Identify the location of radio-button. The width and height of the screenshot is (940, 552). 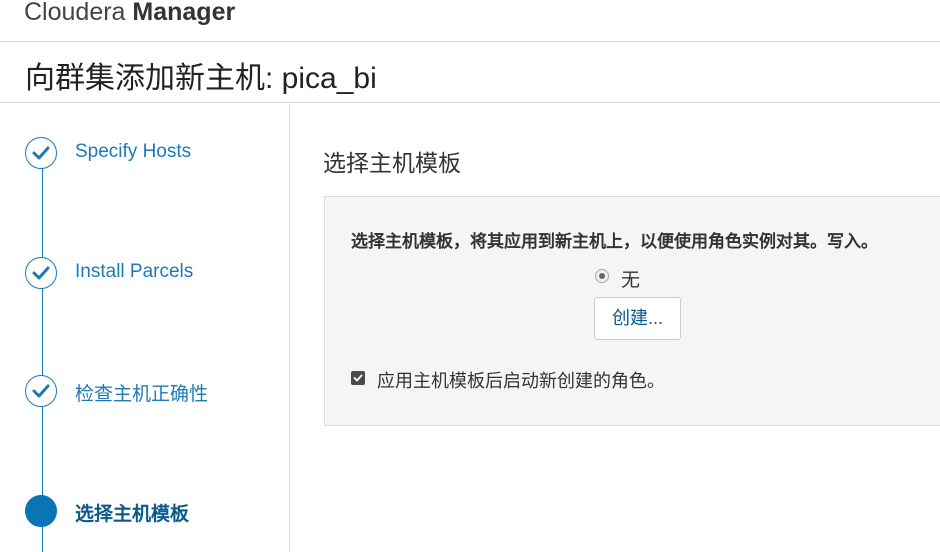
(602, 276).